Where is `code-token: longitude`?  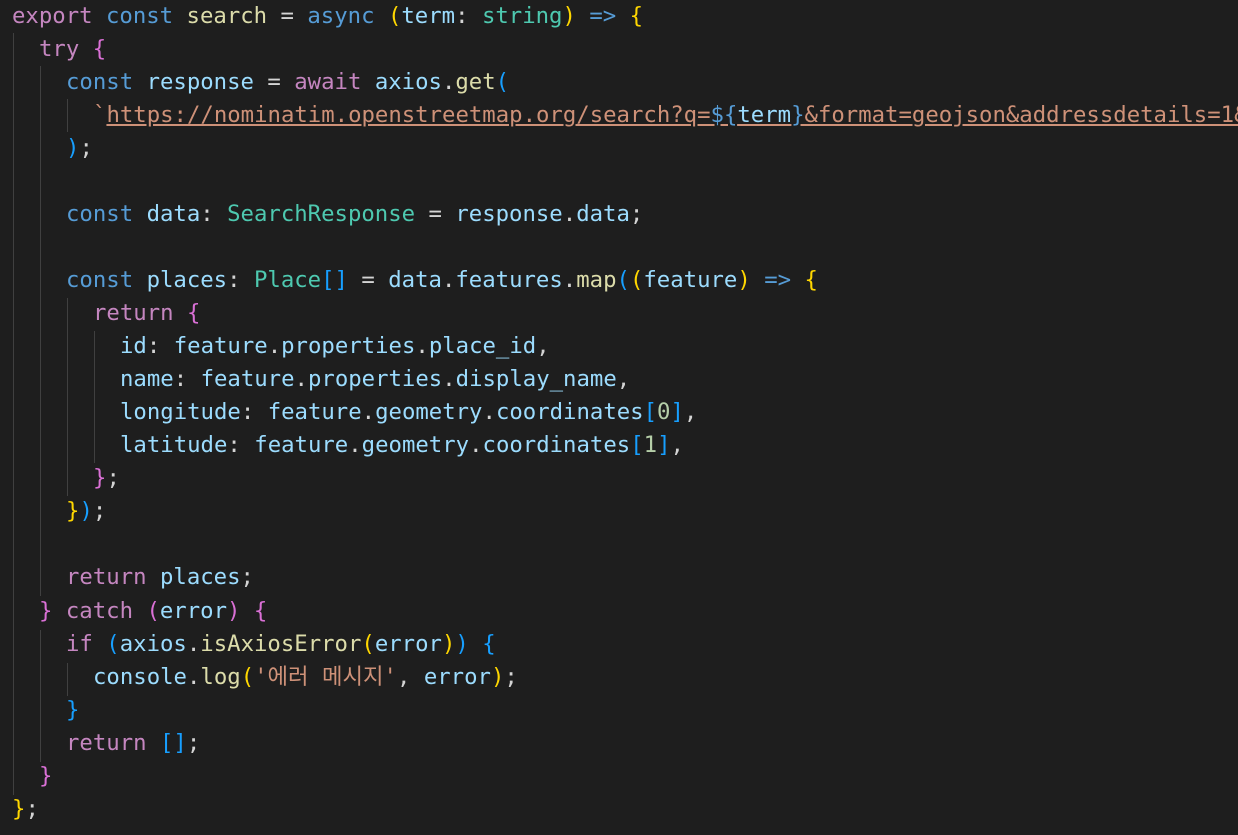
code-token: longitude is located at coordinates (180, 412).